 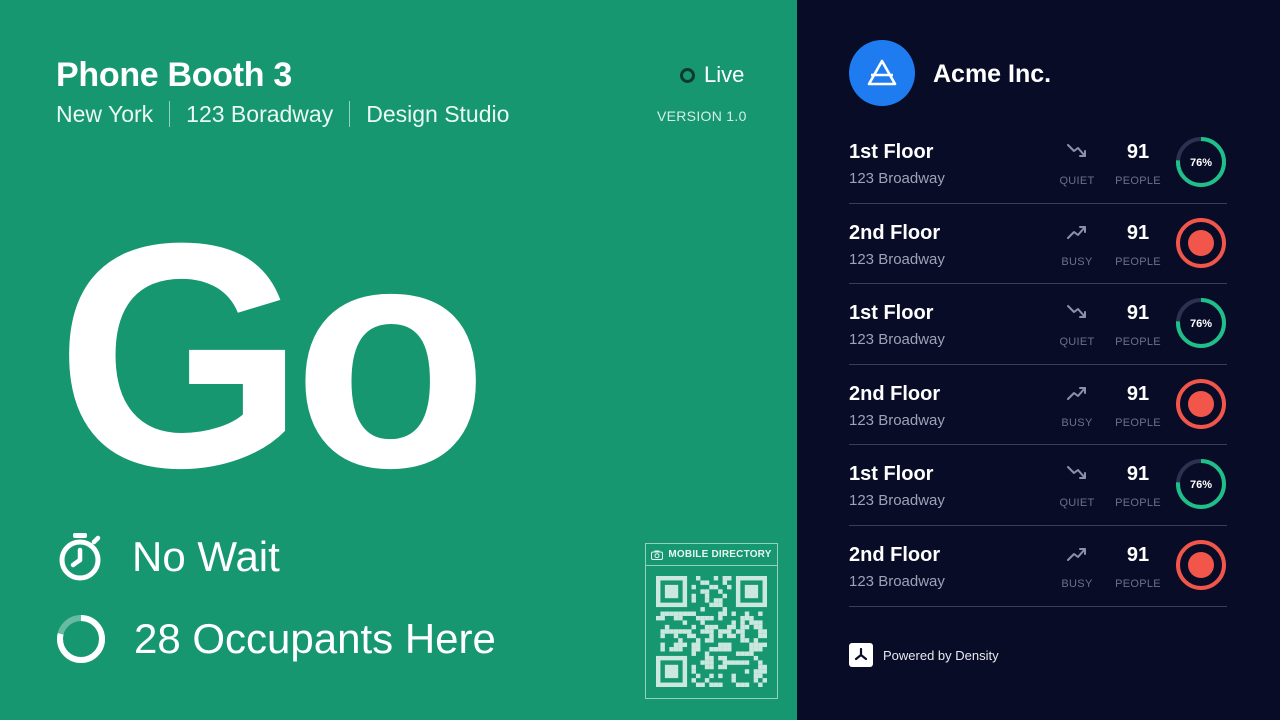 I want to click on location-breadcrumb: New York 123 Boradway Design Studio, so click(x=290, y=114).